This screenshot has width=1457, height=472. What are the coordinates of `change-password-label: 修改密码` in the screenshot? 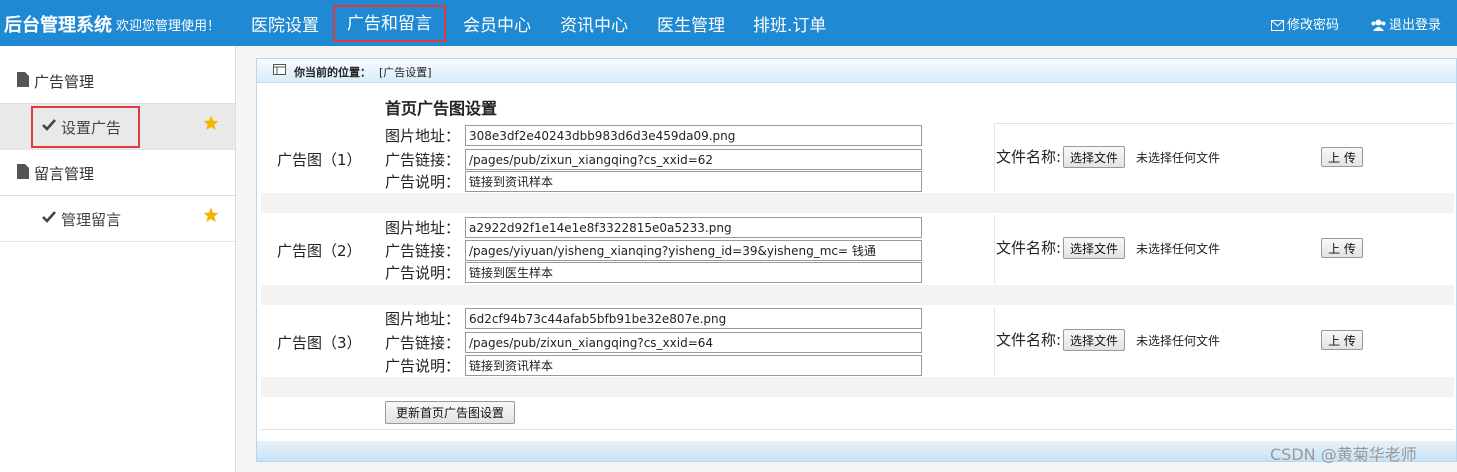 It's located at (1313, 25).